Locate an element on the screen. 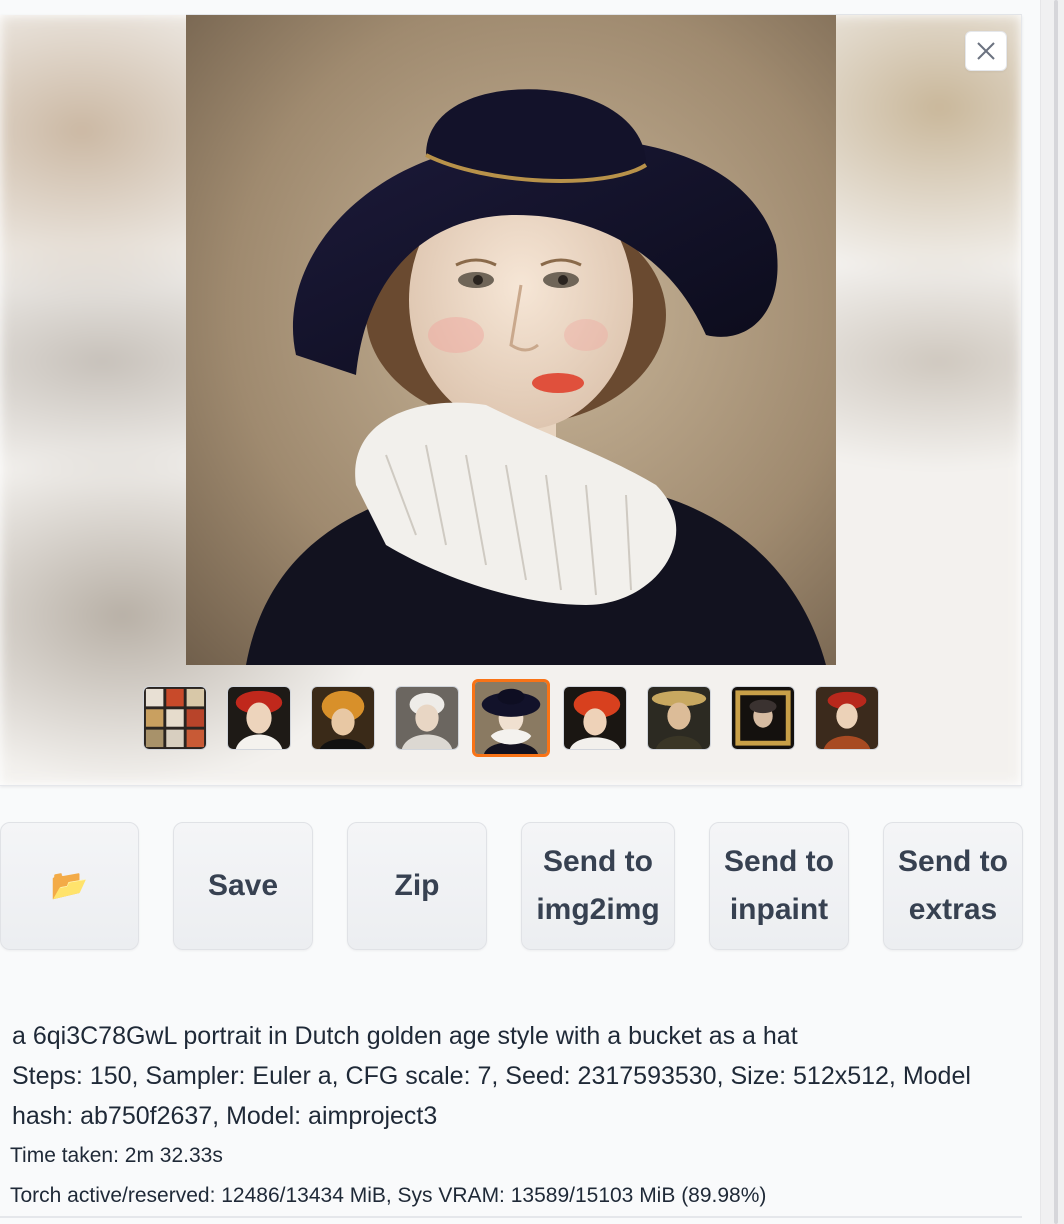 This screenshot has height=1224, width=1064. thumbnail-grid is located at coordinates (175, 718).